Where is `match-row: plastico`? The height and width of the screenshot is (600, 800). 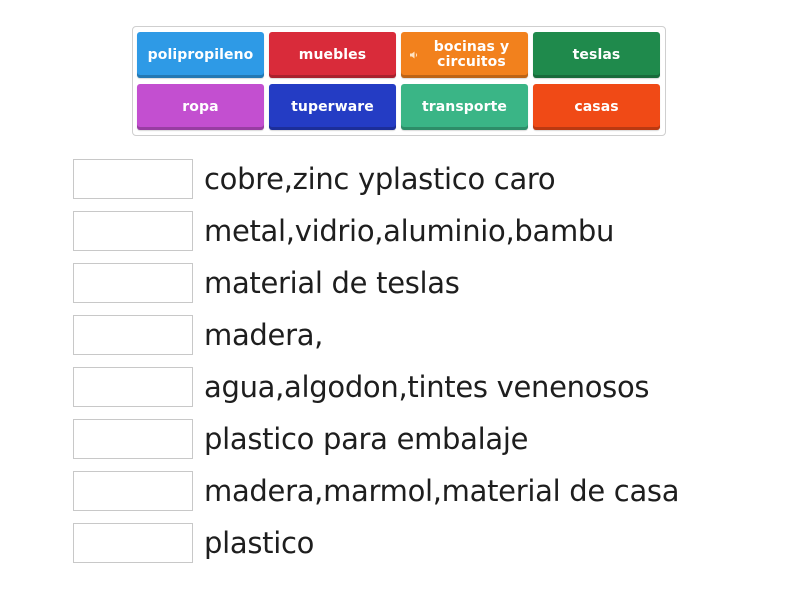
match-row: plastico is located at coordinates (423, 543).